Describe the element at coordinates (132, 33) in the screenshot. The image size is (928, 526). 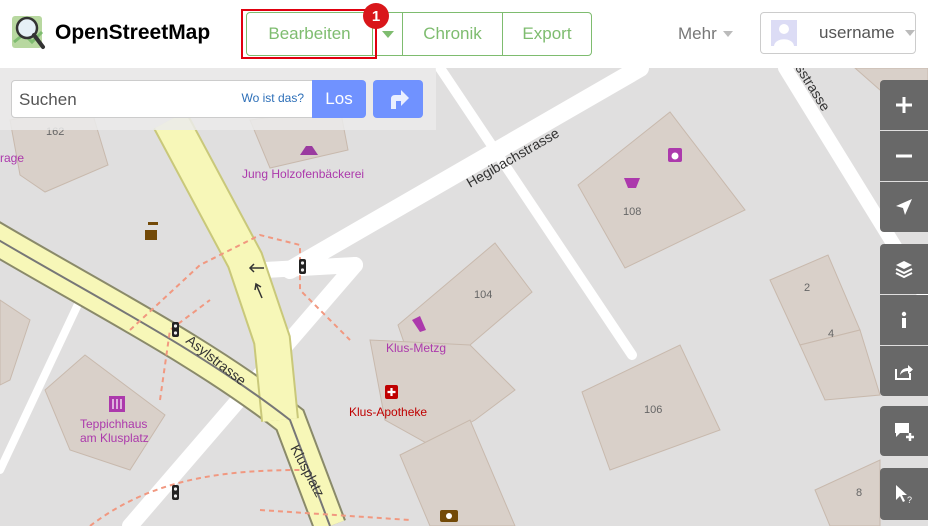
I see `brand-name: OpenStreetMap` at that location.